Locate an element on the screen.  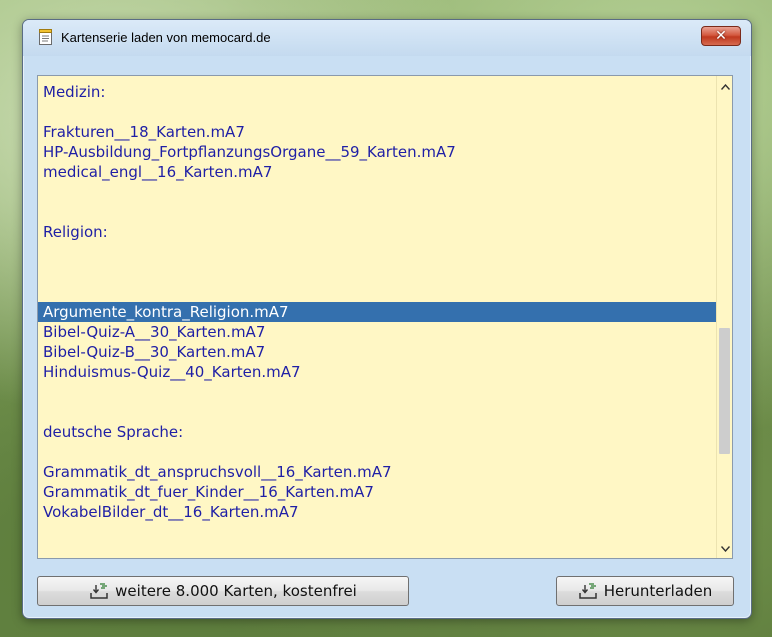
scroll-down-button is located at coordinates (724, 549).